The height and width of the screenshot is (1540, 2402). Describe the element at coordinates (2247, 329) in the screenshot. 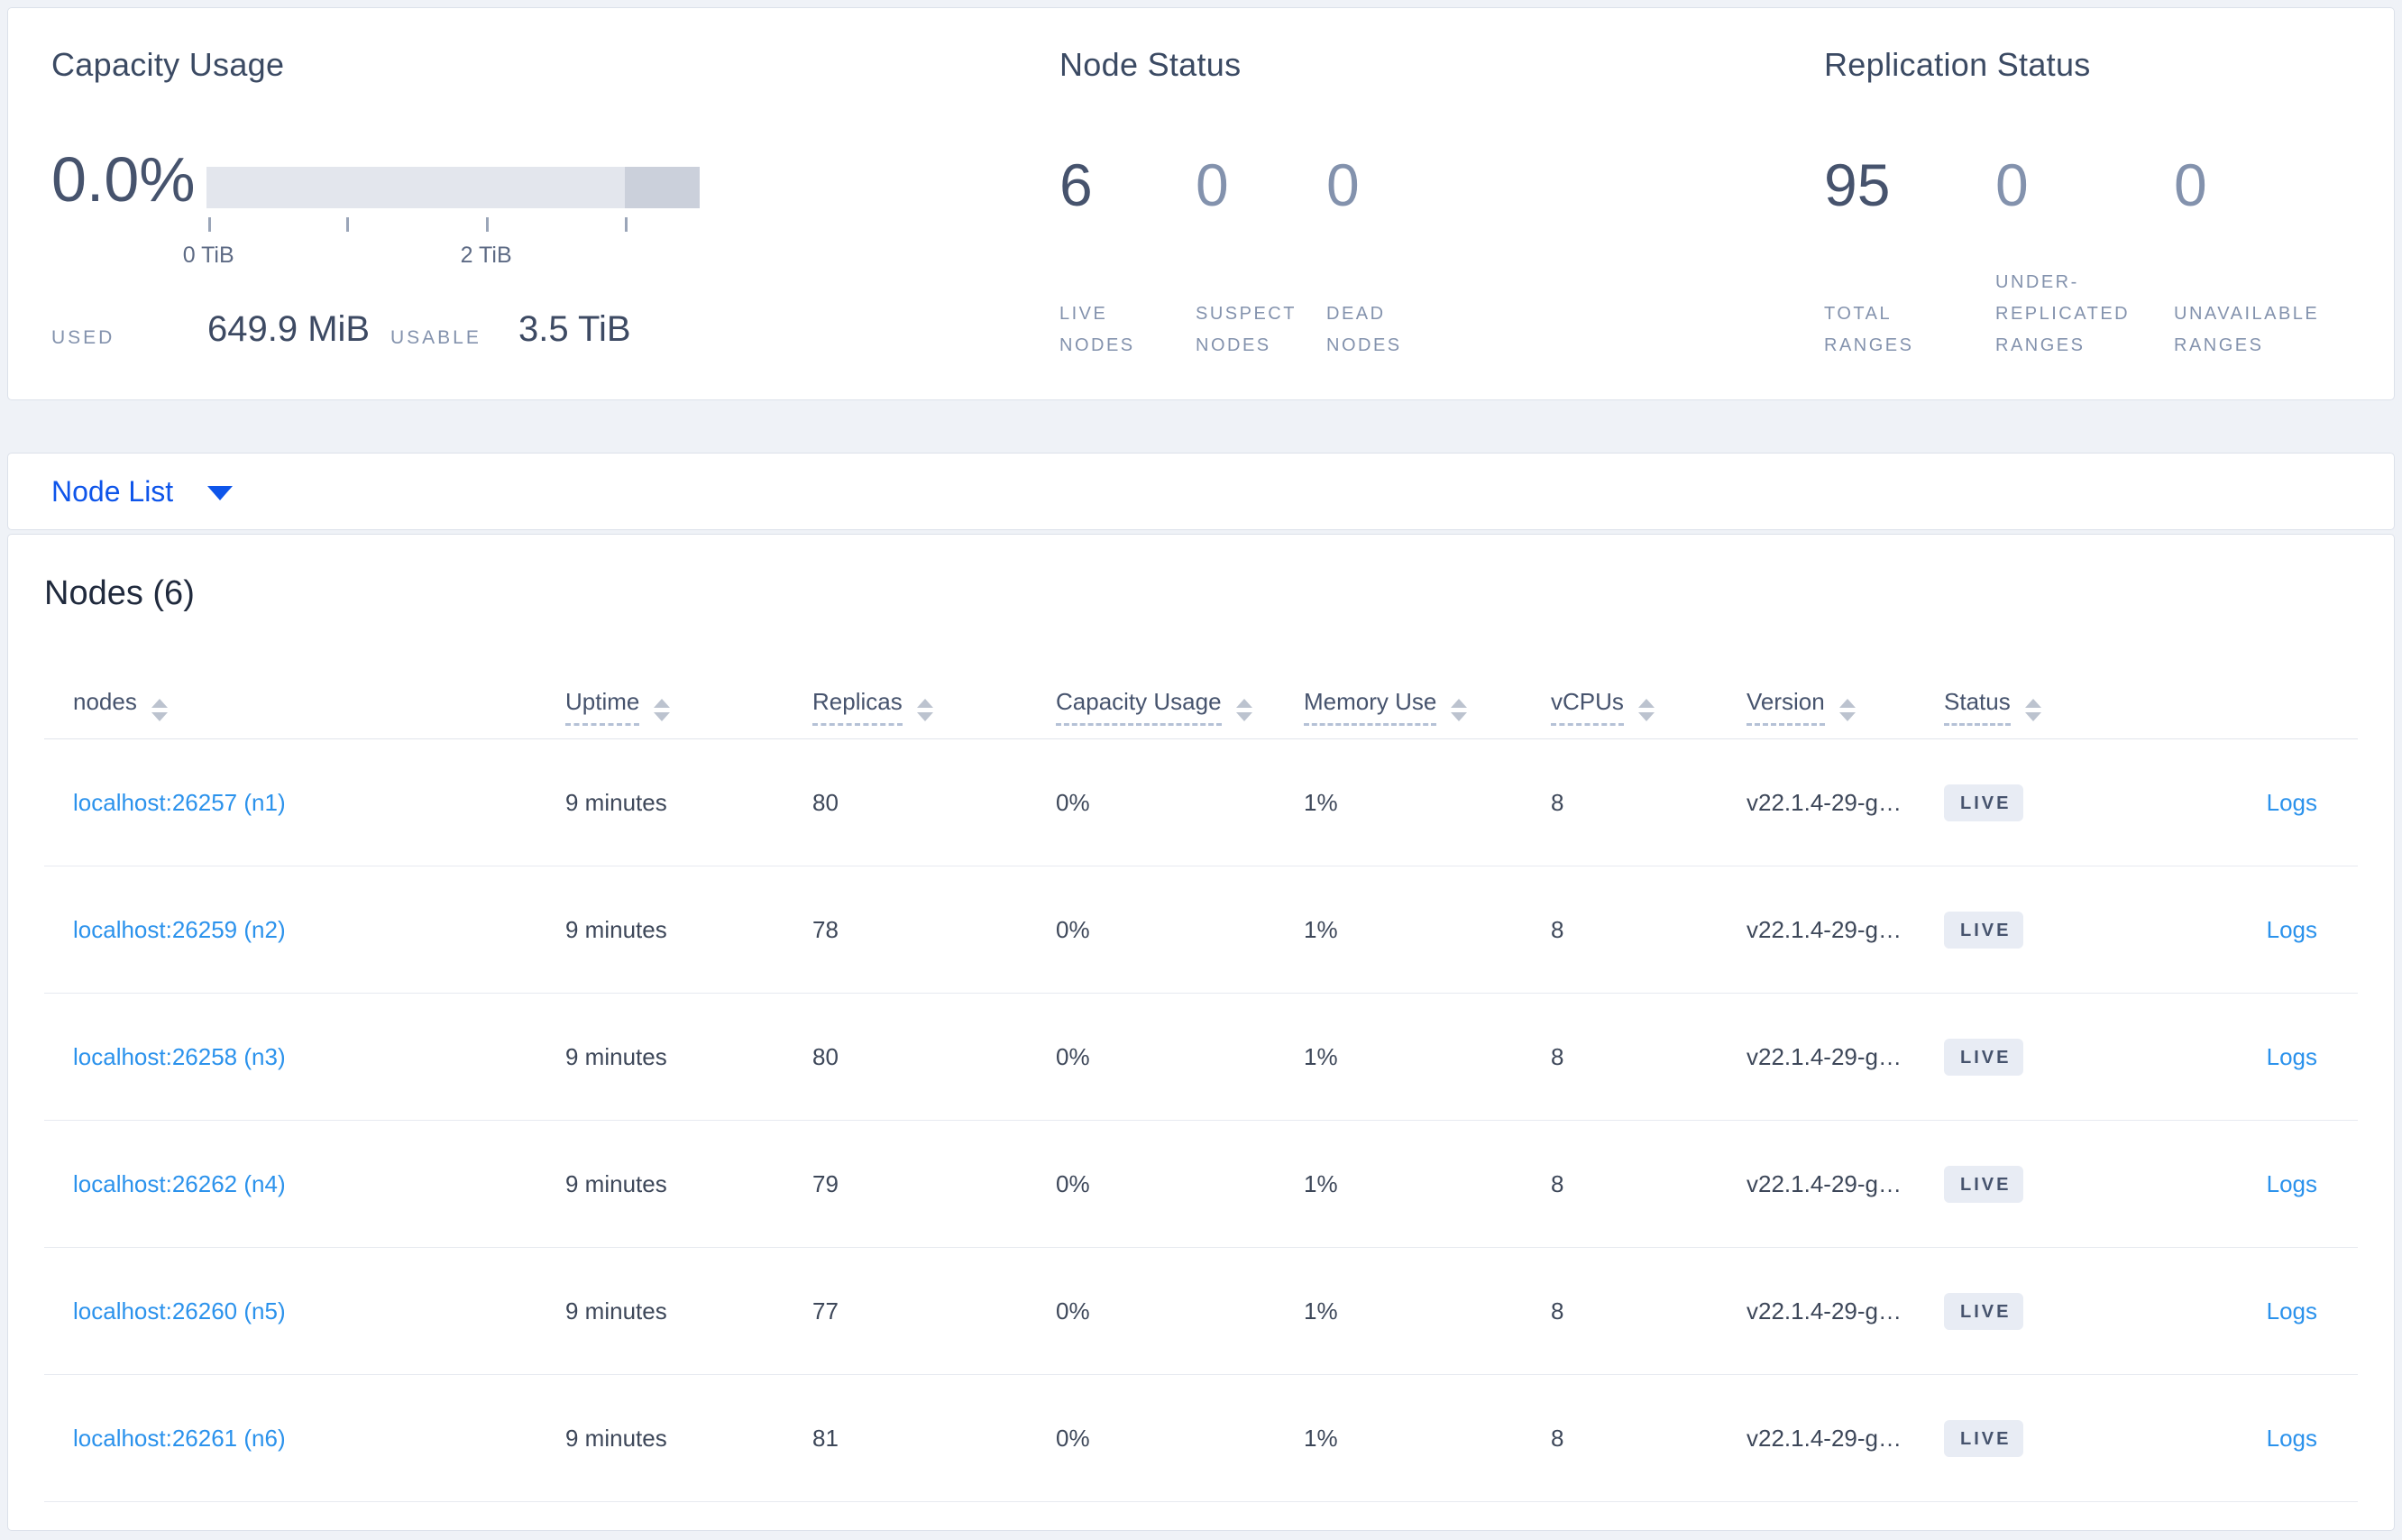

I see `unavailable-ranges-label: UNAVAILABLE RANGES` at that location.